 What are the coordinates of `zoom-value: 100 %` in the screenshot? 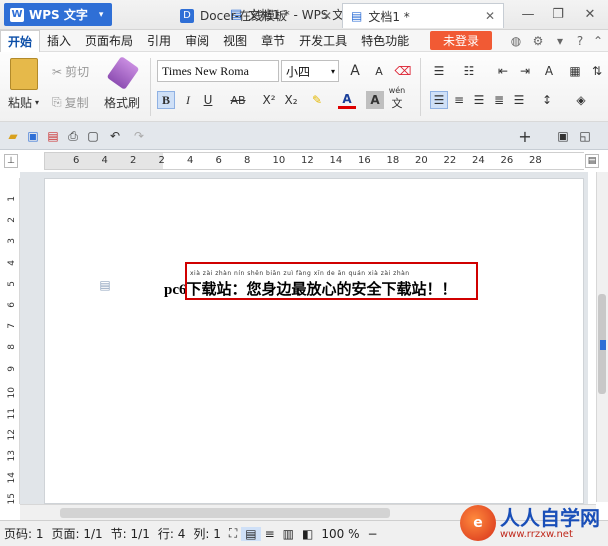 It's located at (340, 534).